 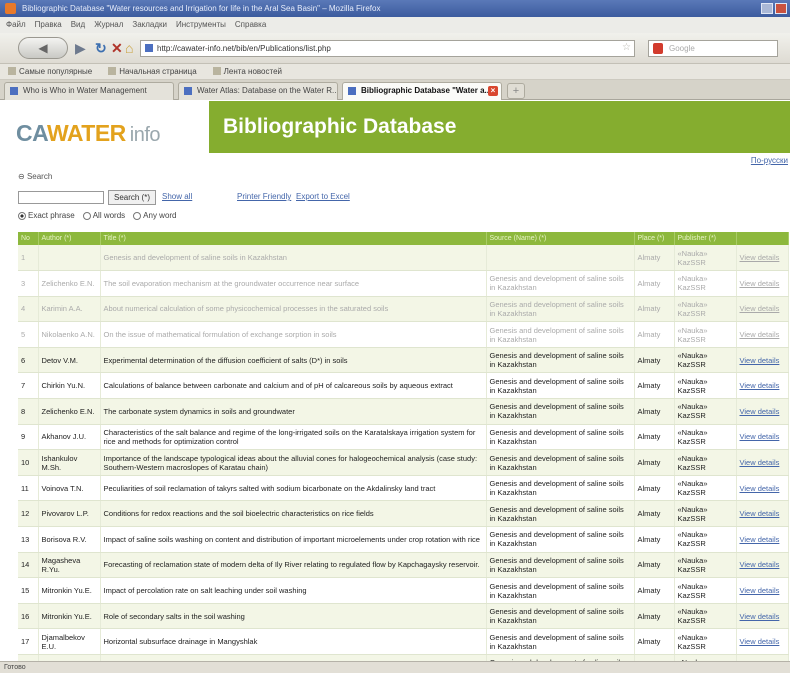 I want to click on cell-no: 1, so click(x=28, y=258).